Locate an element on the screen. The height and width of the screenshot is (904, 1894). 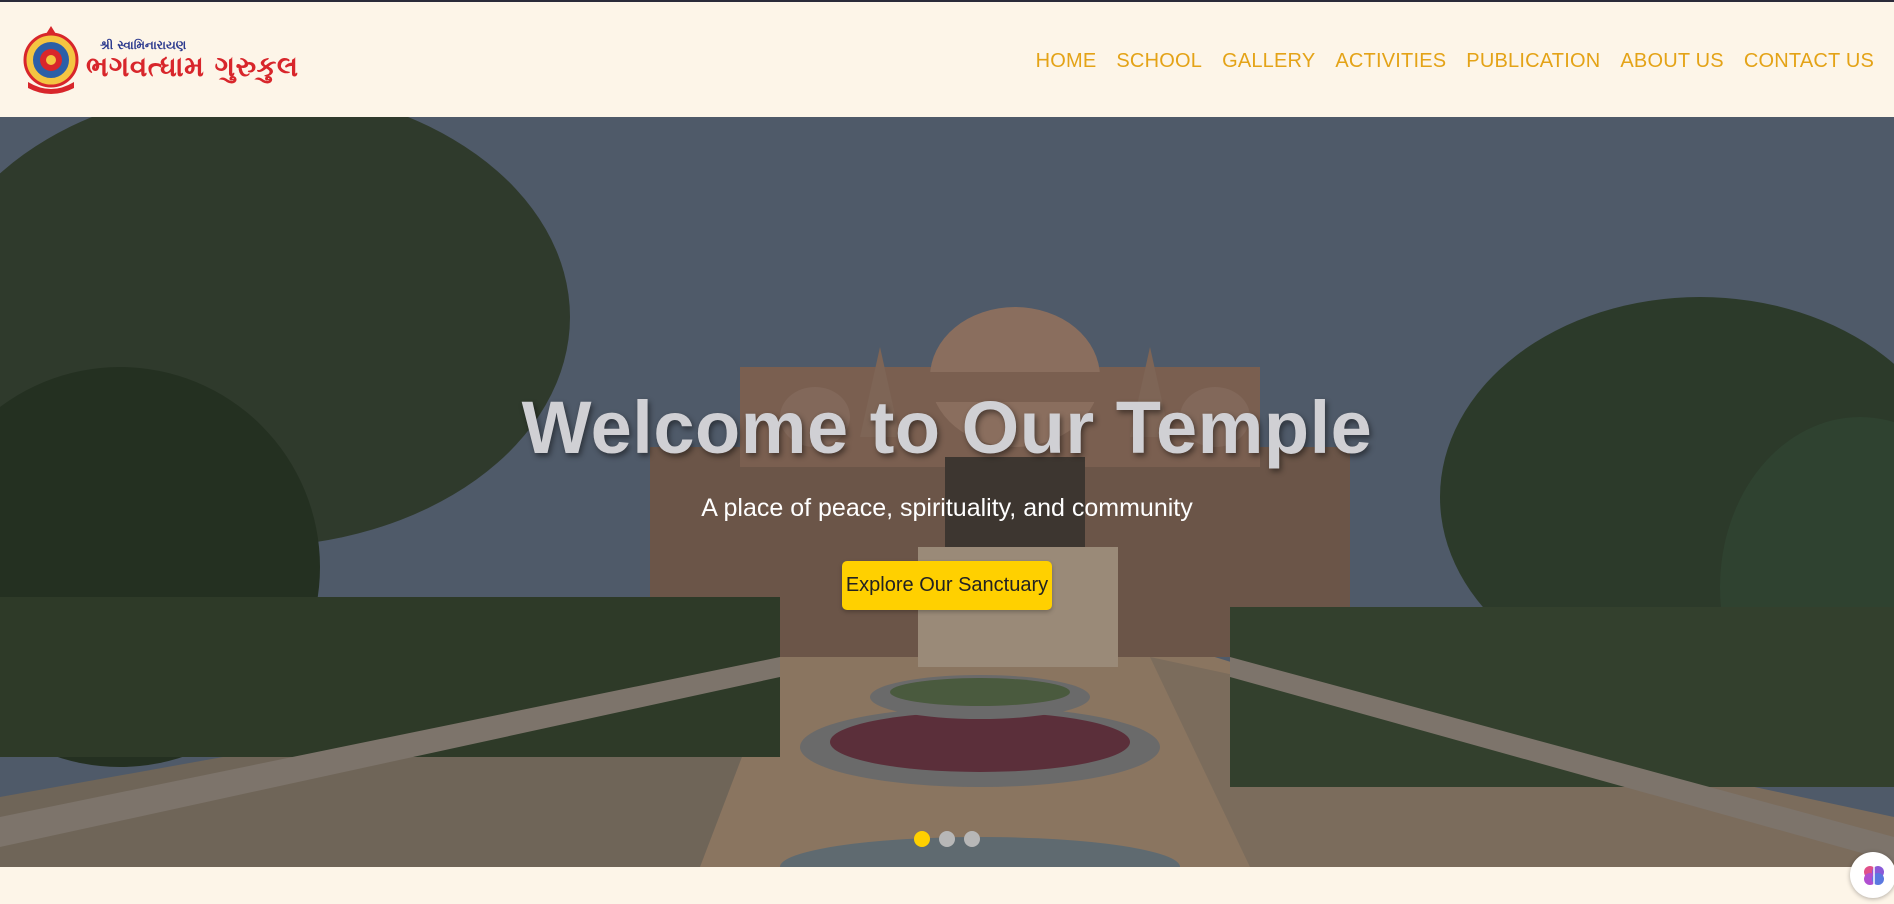
nav-home: HOME is located at coordinates (1066, 61).